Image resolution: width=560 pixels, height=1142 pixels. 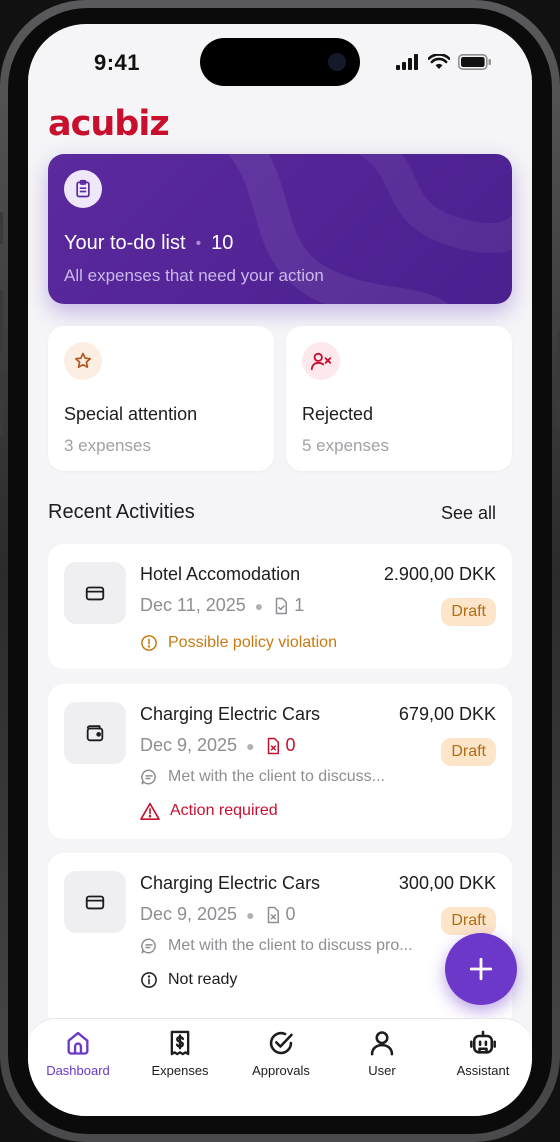 What do you see at coordinates (95, 733) in the screenshot?
I see `wallet-icon` at bounding box center [95, 733].